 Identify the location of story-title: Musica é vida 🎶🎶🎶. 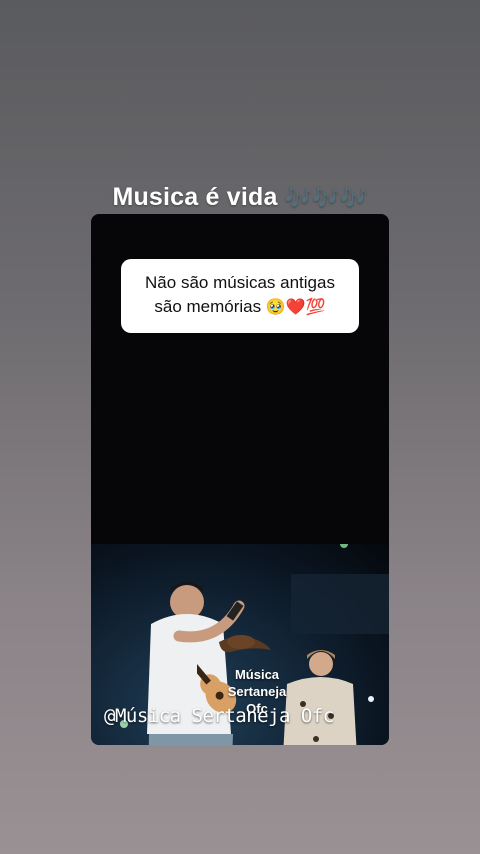
(240, 197).